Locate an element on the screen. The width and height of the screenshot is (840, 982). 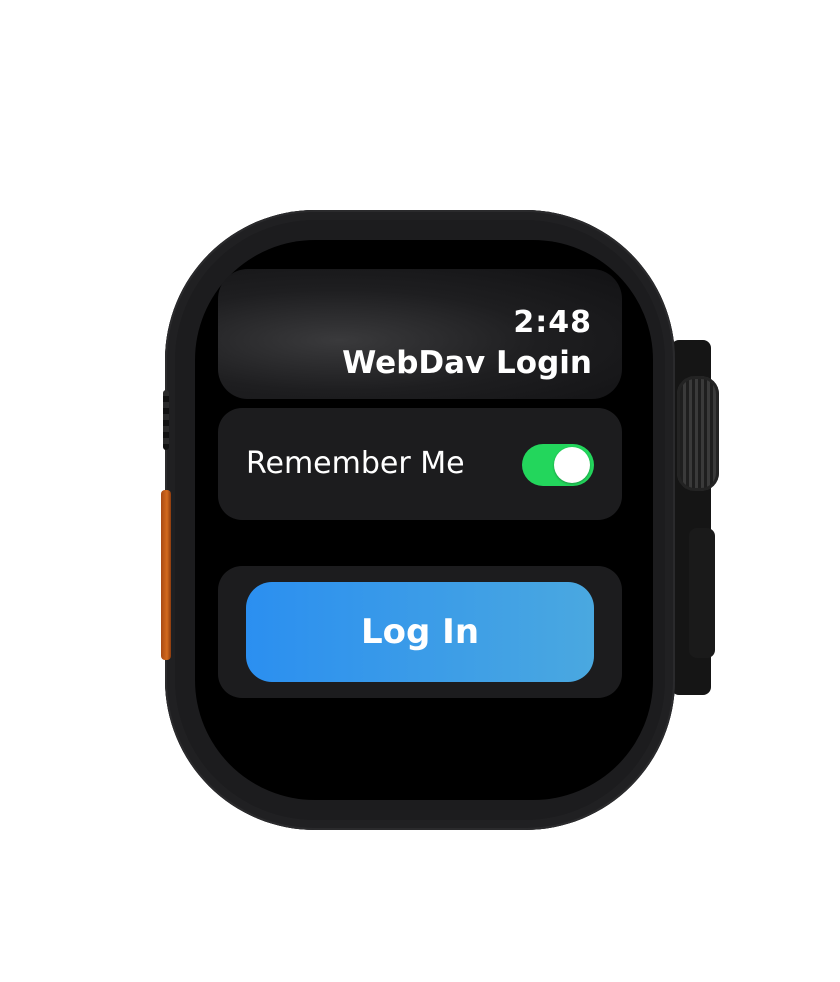
clock-time: 2:48 is located at coordinates (552, 322).